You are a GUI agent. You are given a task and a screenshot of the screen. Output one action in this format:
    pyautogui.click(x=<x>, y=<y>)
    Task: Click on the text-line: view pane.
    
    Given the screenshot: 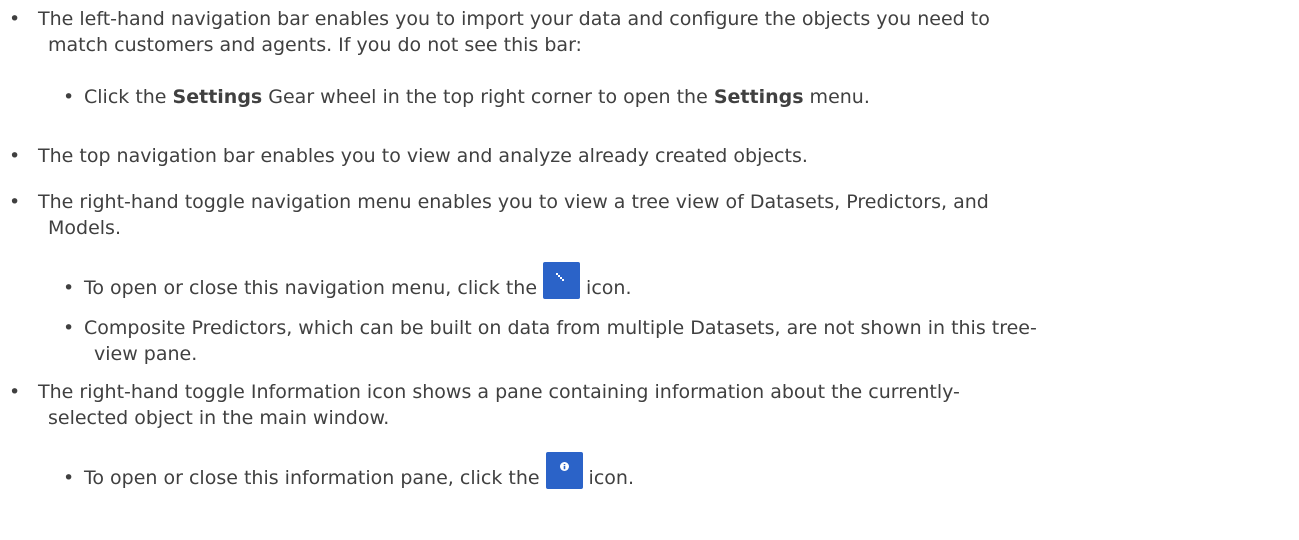 What is the action you would take?
    pyautogui.click(x=146, y=354)
    